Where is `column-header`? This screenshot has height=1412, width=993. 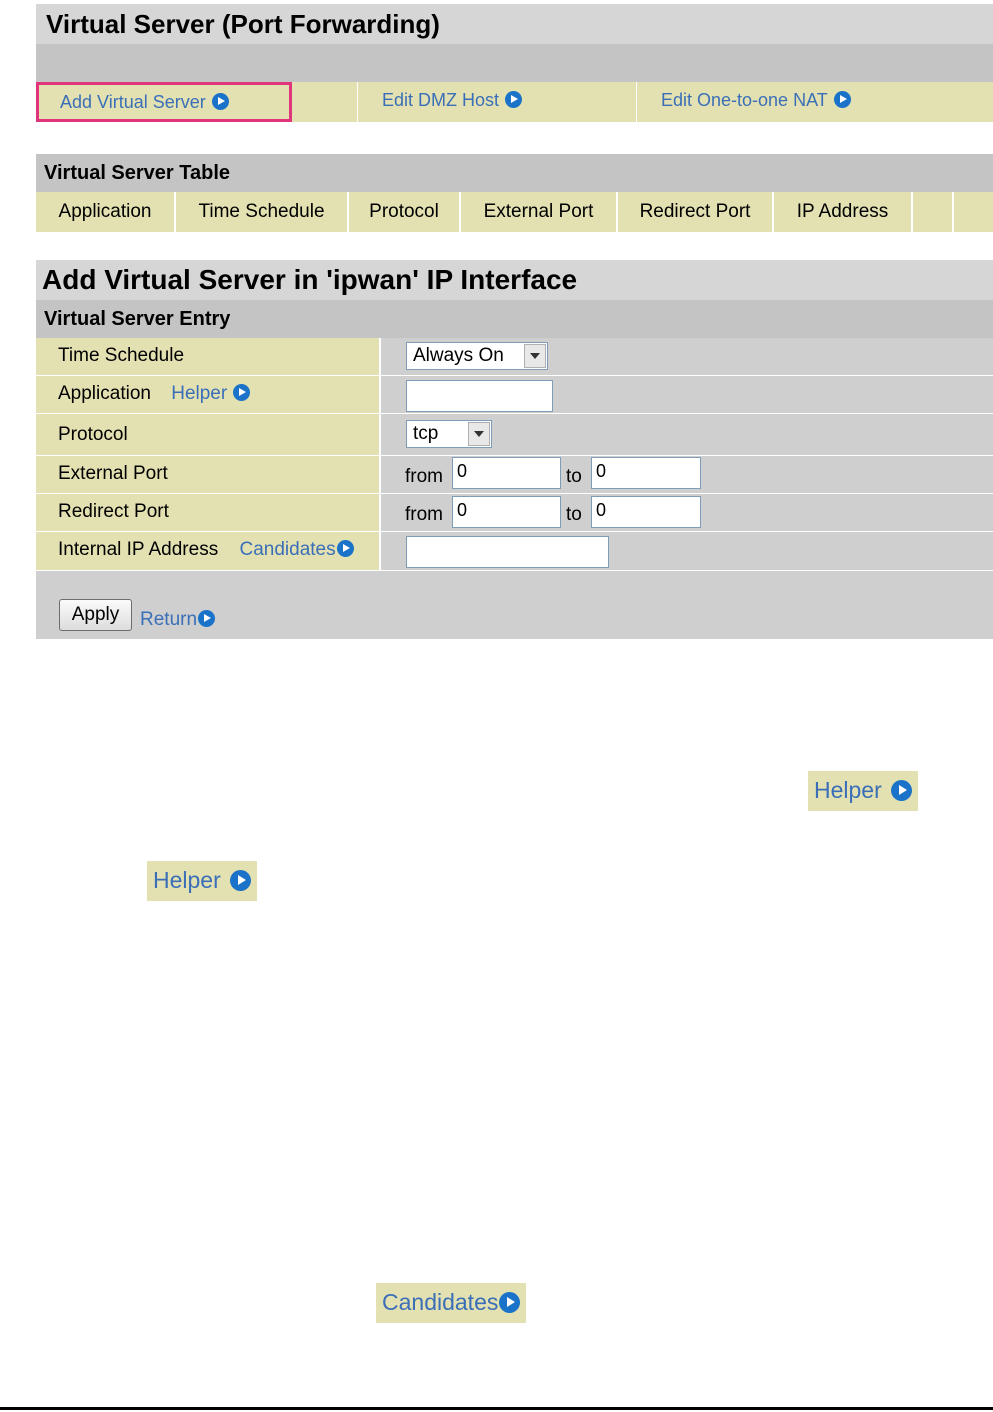 column-header is located at coordinates (933, 212).